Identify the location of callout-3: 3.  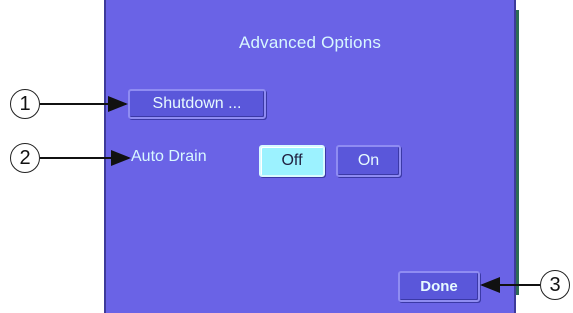
(555, 285).